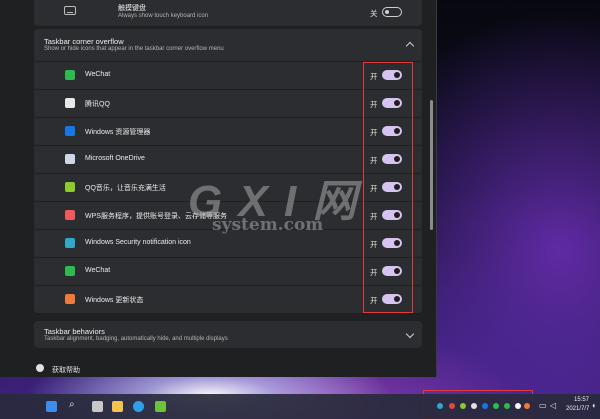 This screenshot has height=419, width=600. What do you see at coordinates (40, 368) in the screenshot?
I see `help-icon` at bounding box center [40, 368].